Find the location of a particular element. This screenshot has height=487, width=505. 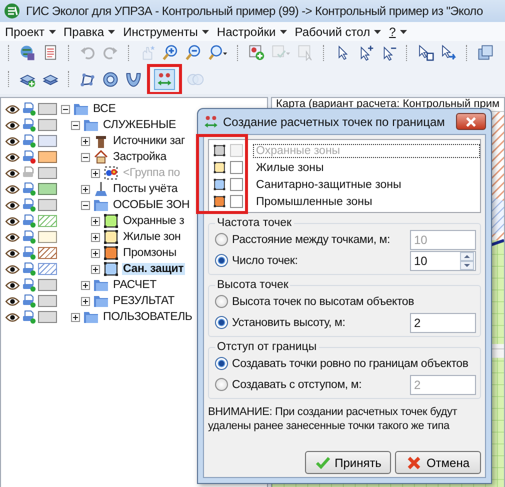

menu-item: Инструменты is located at coordinates (167, 31).